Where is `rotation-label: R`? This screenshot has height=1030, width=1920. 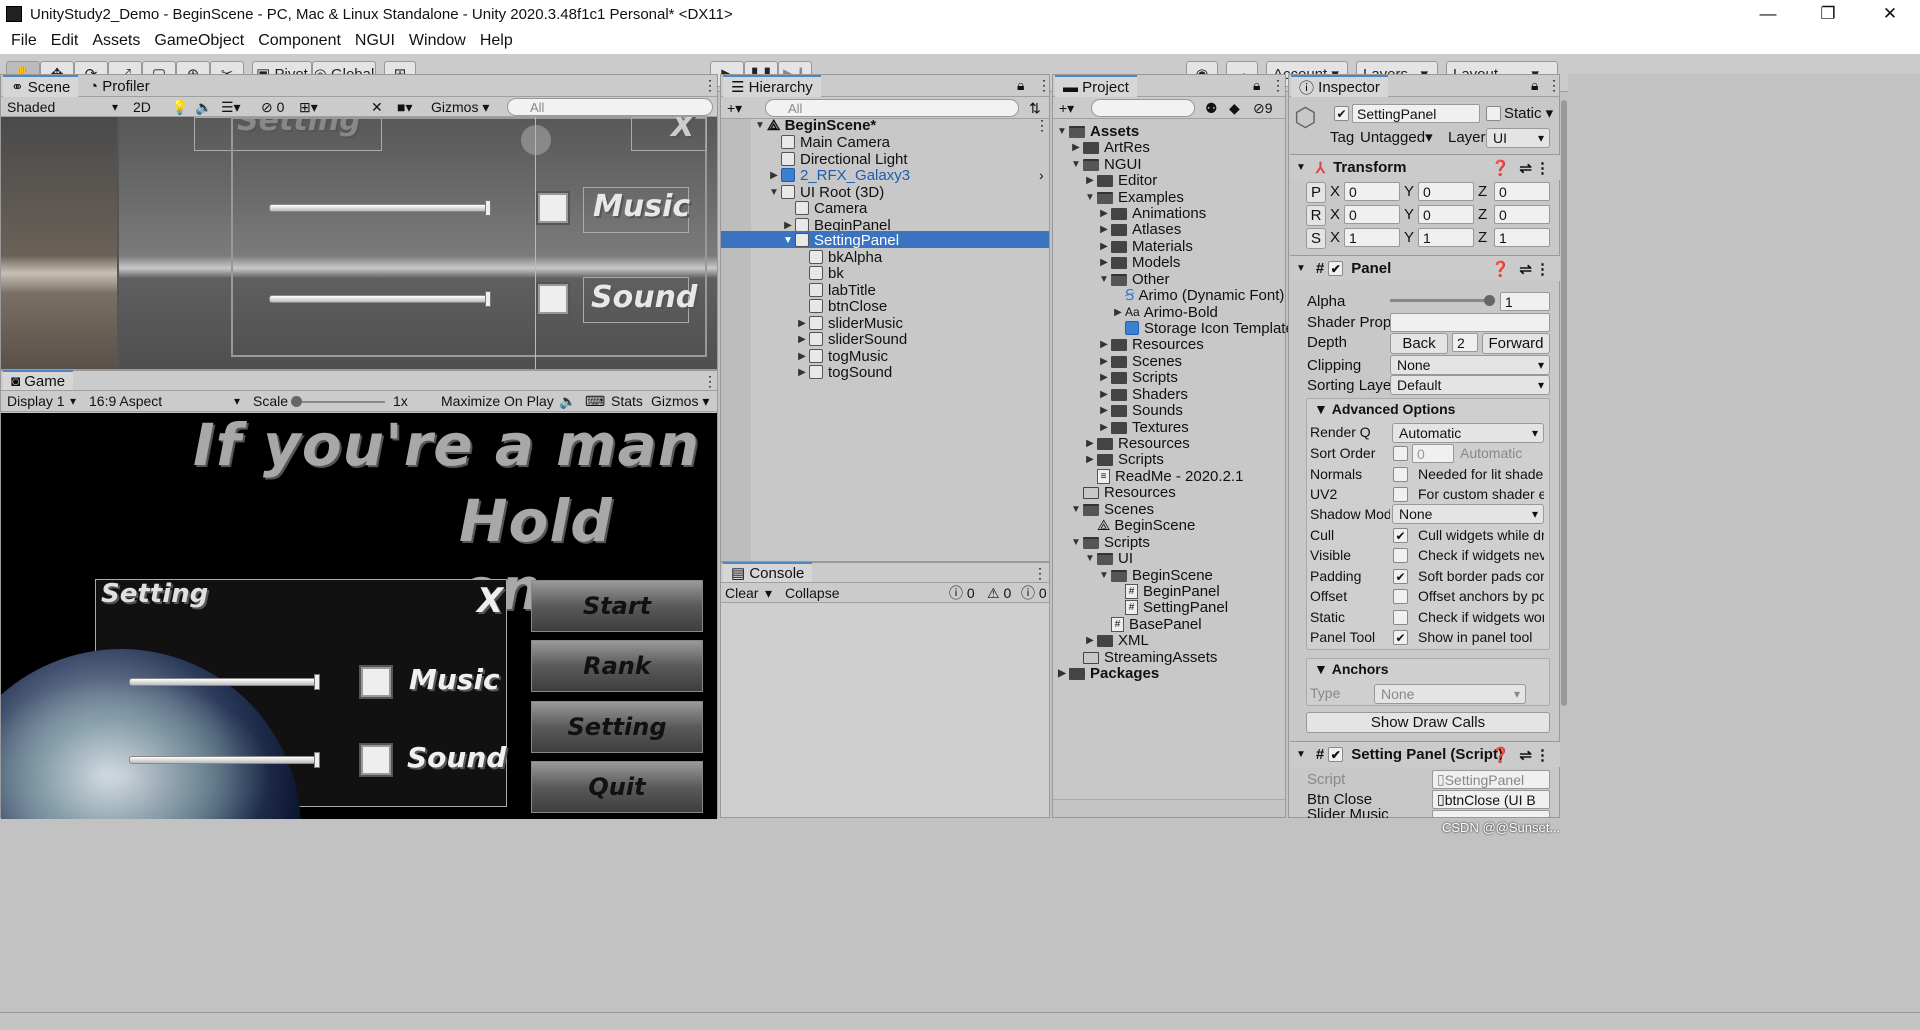 rotation-label: R is located at coordinates (1316, 215).